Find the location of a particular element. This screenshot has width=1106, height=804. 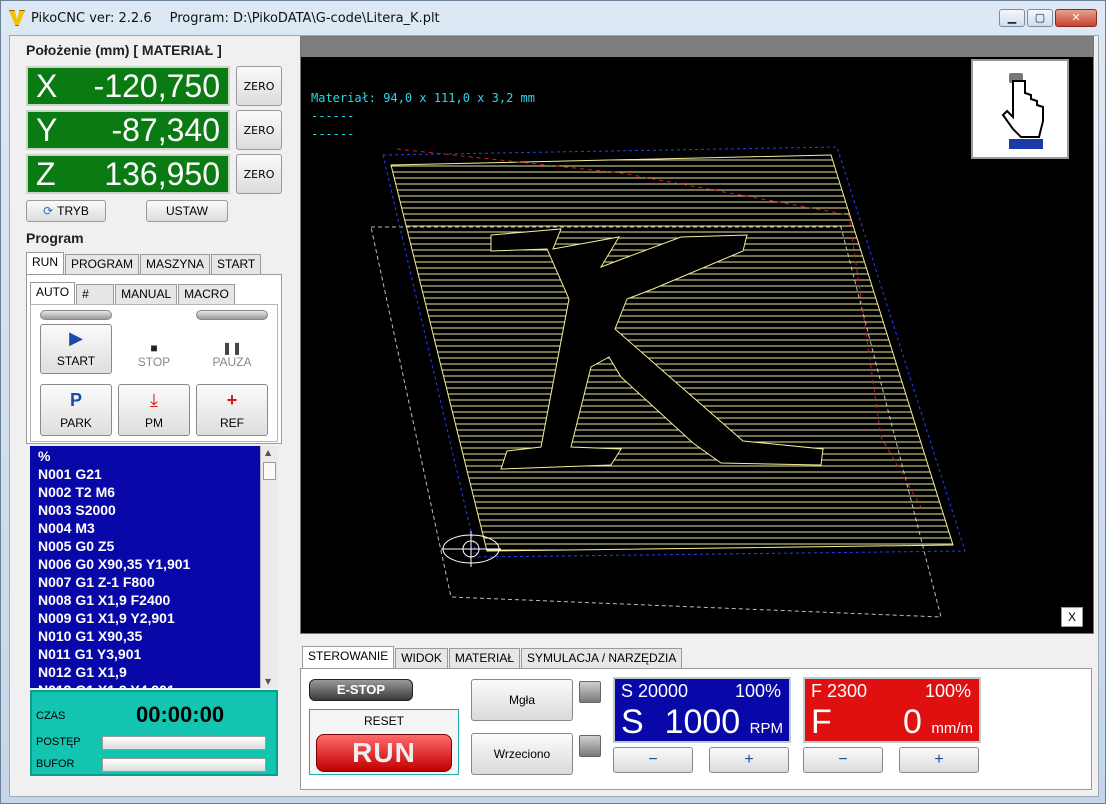

spindle-value-group: 1000 RPM is located at coordinates (724, 722).